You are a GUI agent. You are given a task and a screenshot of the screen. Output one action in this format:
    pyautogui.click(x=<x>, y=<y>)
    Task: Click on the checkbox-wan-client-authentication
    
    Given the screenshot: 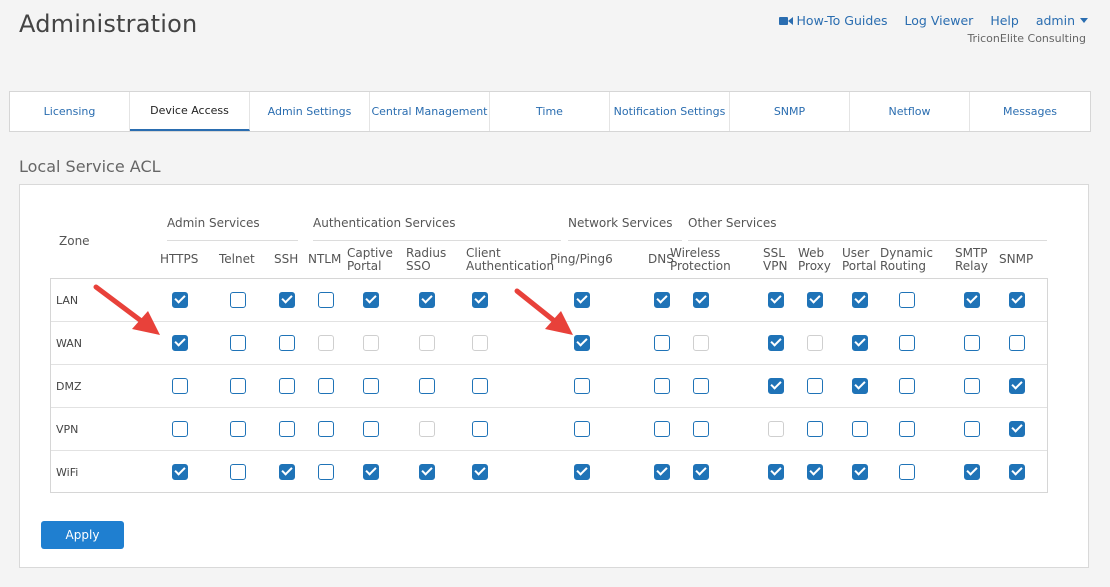 What is the action you would take?
    pyautogui.click(x=480, y=343)
    